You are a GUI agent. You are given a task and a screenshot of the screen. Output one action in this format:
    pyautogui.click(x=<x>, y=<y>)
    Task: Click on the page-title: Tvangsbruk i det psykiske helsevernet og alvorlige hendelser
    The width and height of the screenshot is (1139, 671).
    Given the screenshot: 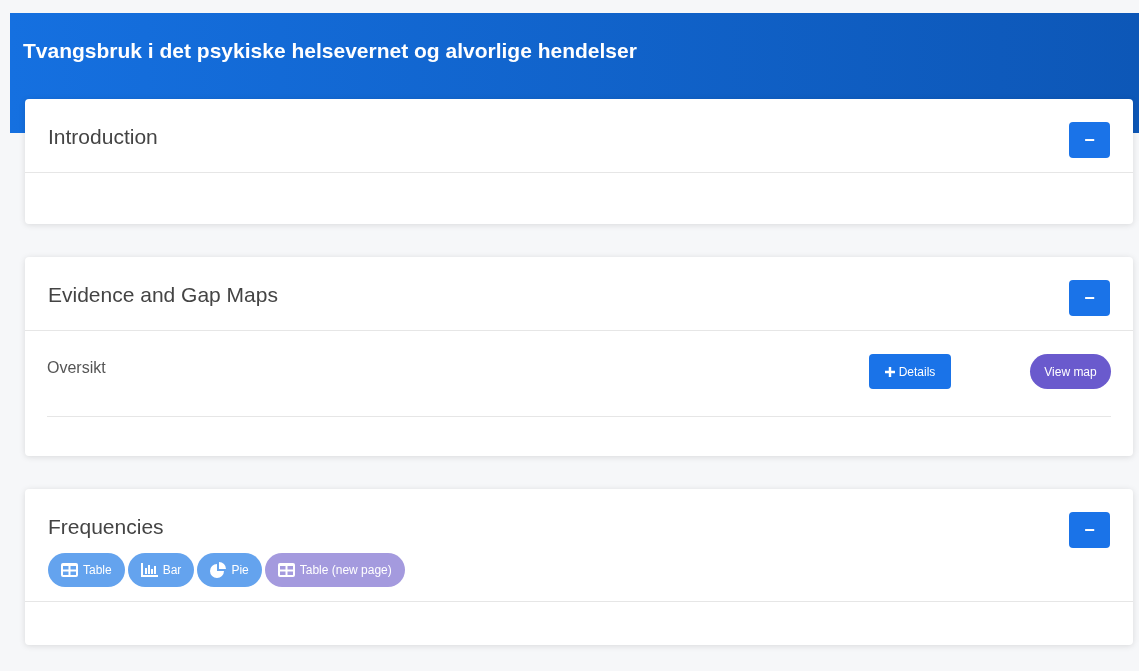 What is the action you would take?
    pyautogui.click(x=330, y=50)
    